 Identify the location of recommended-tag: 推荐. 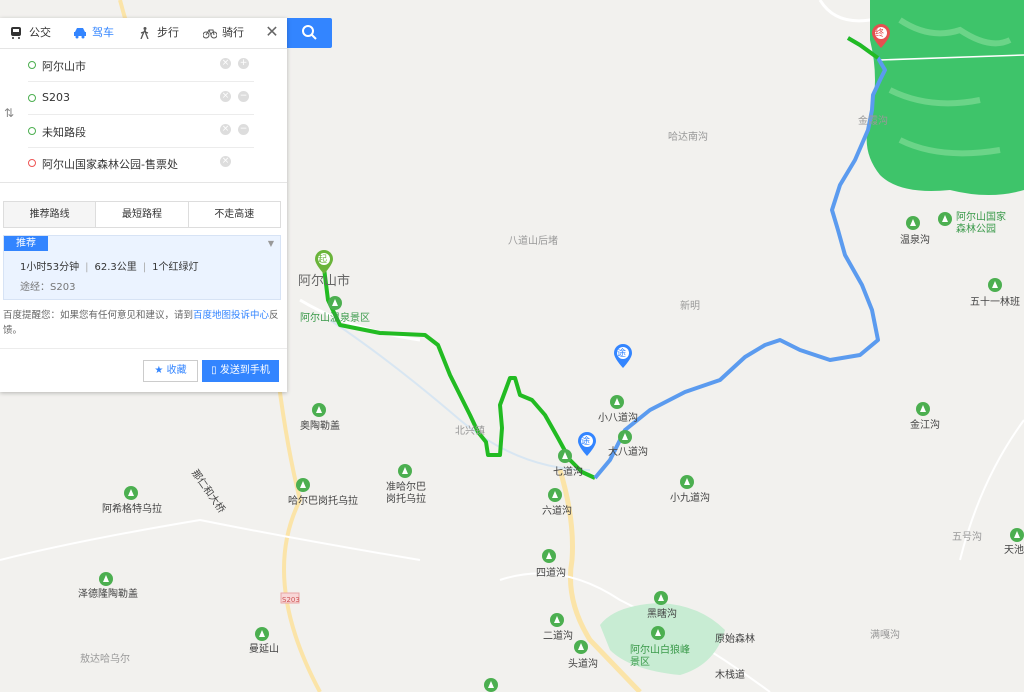
(26, 243).